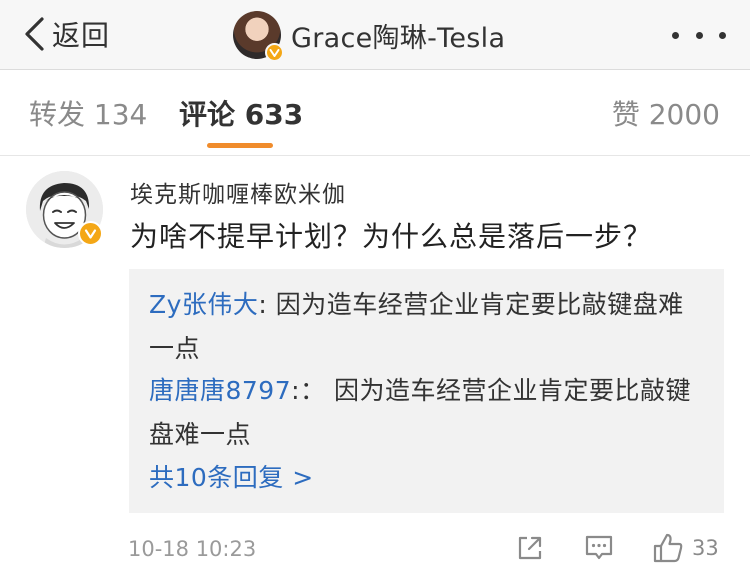  I want to click on nav-bar: 返回 Grace陶琳-Tesla, so click(375, 35).